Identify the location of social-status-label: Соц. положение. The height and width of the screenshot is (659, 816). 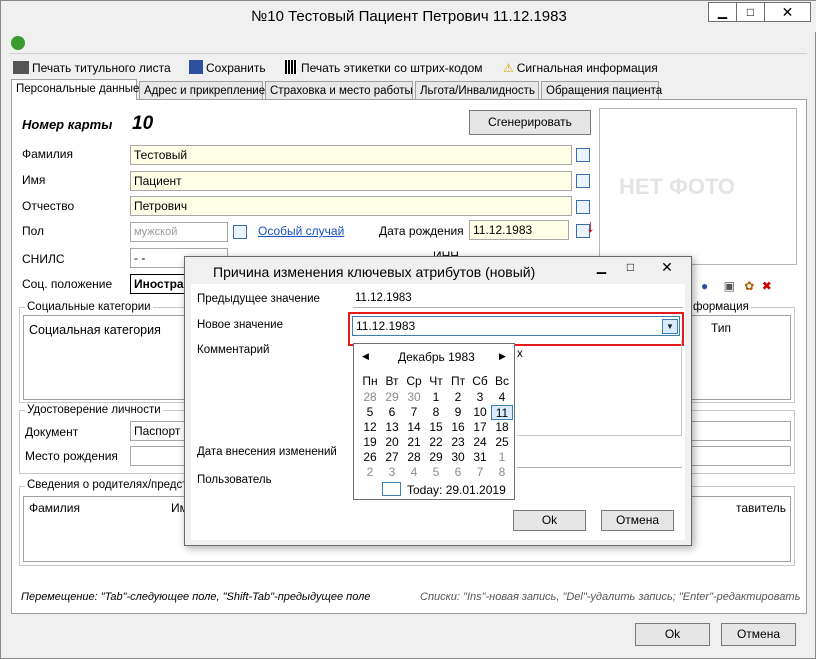
(67, 284).